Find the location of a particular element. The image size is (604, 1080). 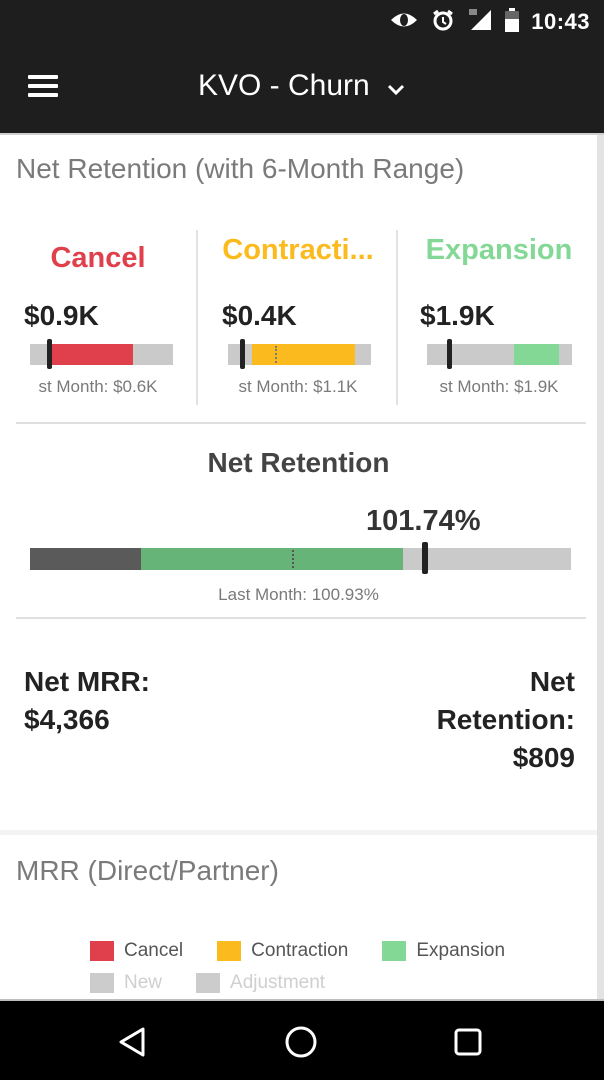

system-nav-bar is located at coordinates (302, 1039).